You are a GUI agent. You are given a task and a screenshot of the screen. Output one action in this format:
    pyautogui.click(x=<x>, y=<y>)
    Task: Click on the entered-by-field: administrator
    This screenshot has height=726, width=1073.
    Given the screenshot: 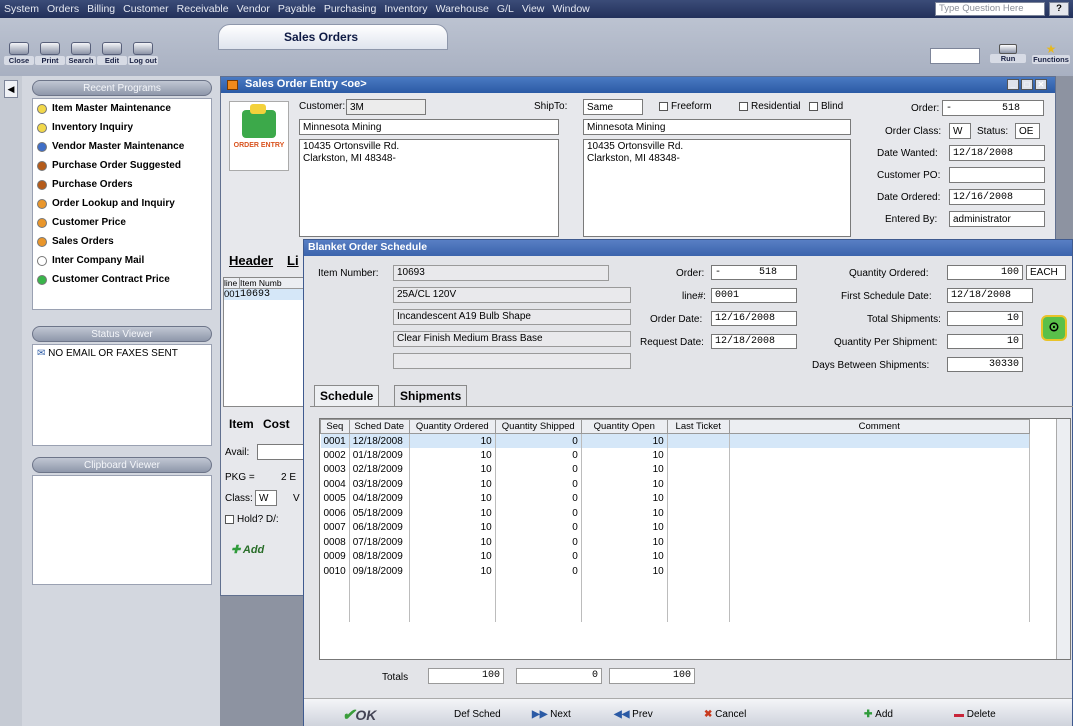 What is the action you would take?
    pyautogui.click(x=997, y=219)
    